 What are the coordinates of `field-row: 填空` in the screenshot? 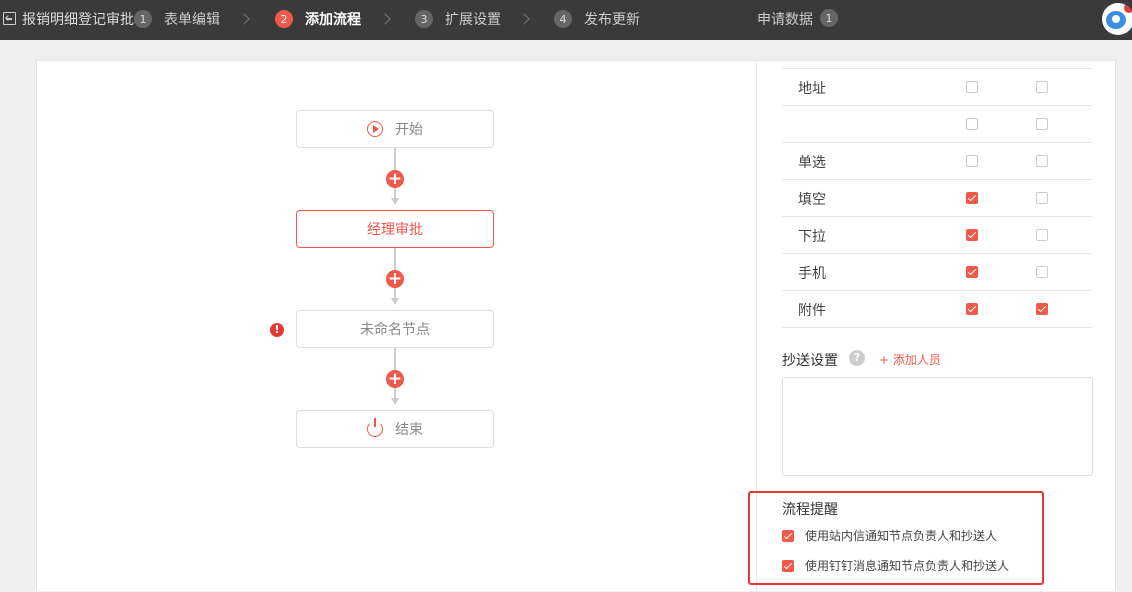 It's located at (937, 198).